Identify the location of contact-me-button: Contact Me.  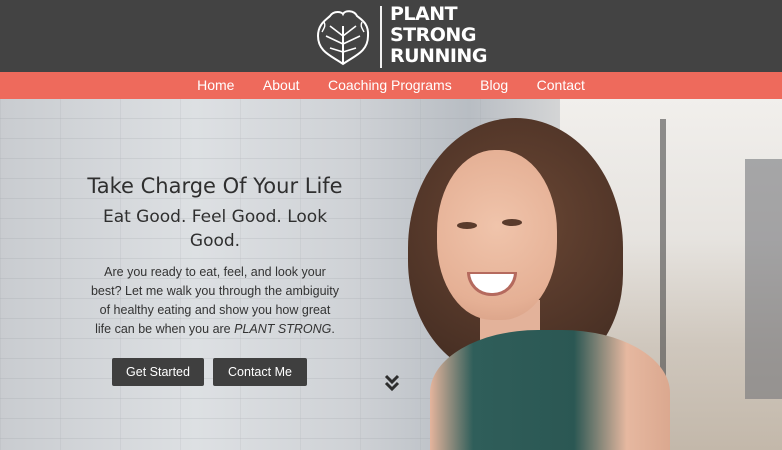
(260, 372).